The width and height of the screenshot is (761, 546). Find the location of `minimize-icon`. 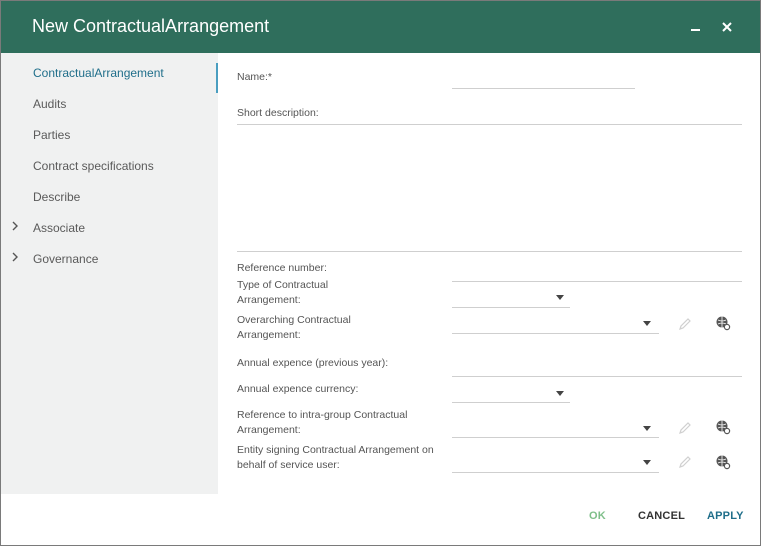

minimize-icon is located at coordinates (695, 30).